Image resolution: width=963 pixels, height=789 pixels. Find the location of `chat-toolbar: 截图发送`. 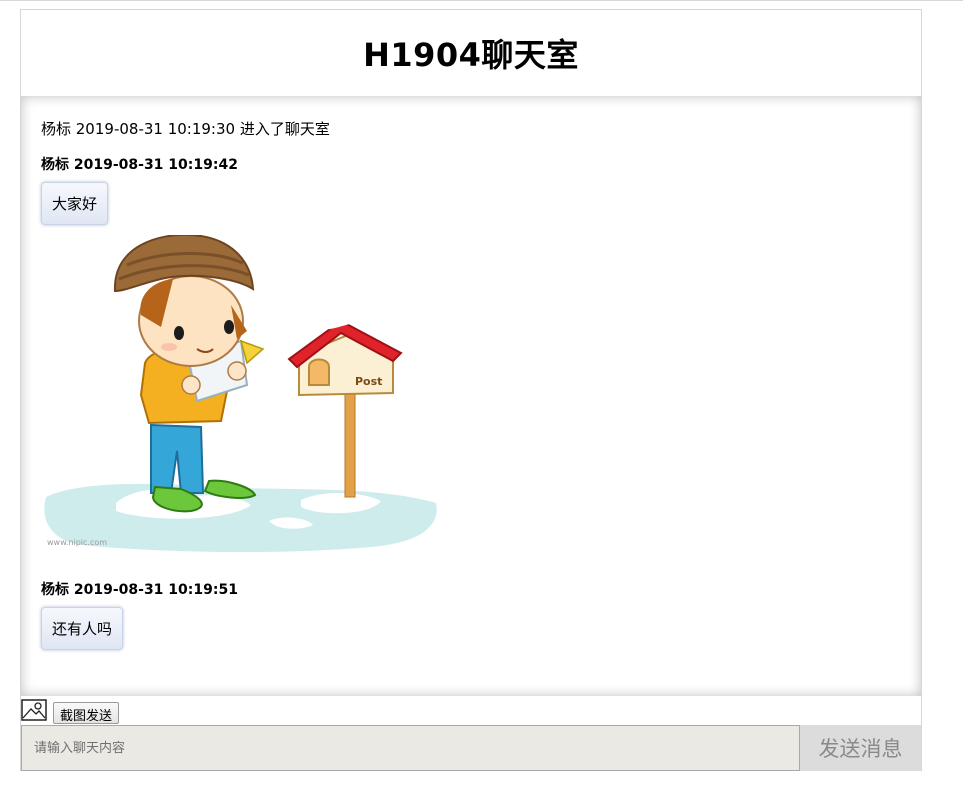

chat-toolbar: 截图发送 is located at coordinates (471, 710).